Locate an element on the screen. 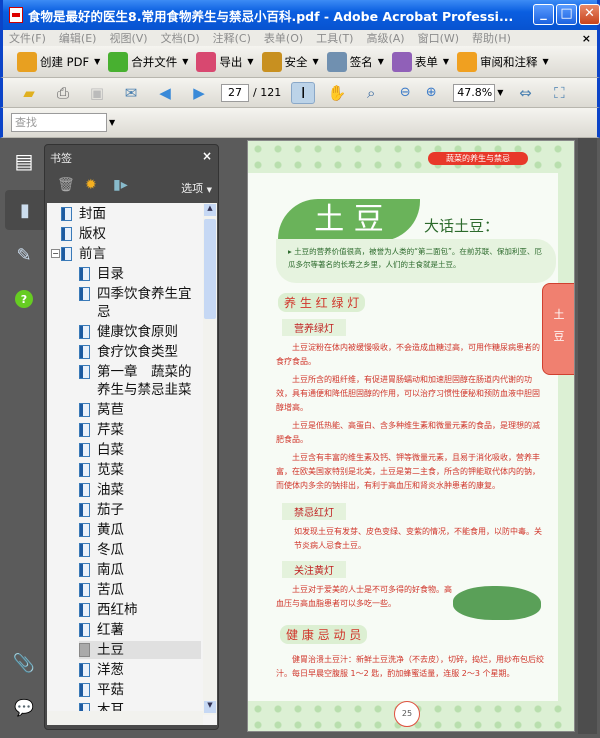 The height and width of the screenshot is (738, 600). bookmark-item: 莴苣 is located at coordinates (140, 410).